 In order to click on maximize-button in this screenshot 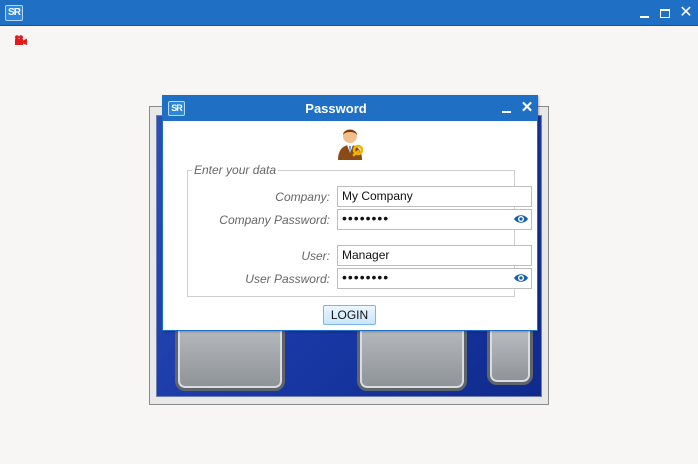, I will do `click(665, 13)`.